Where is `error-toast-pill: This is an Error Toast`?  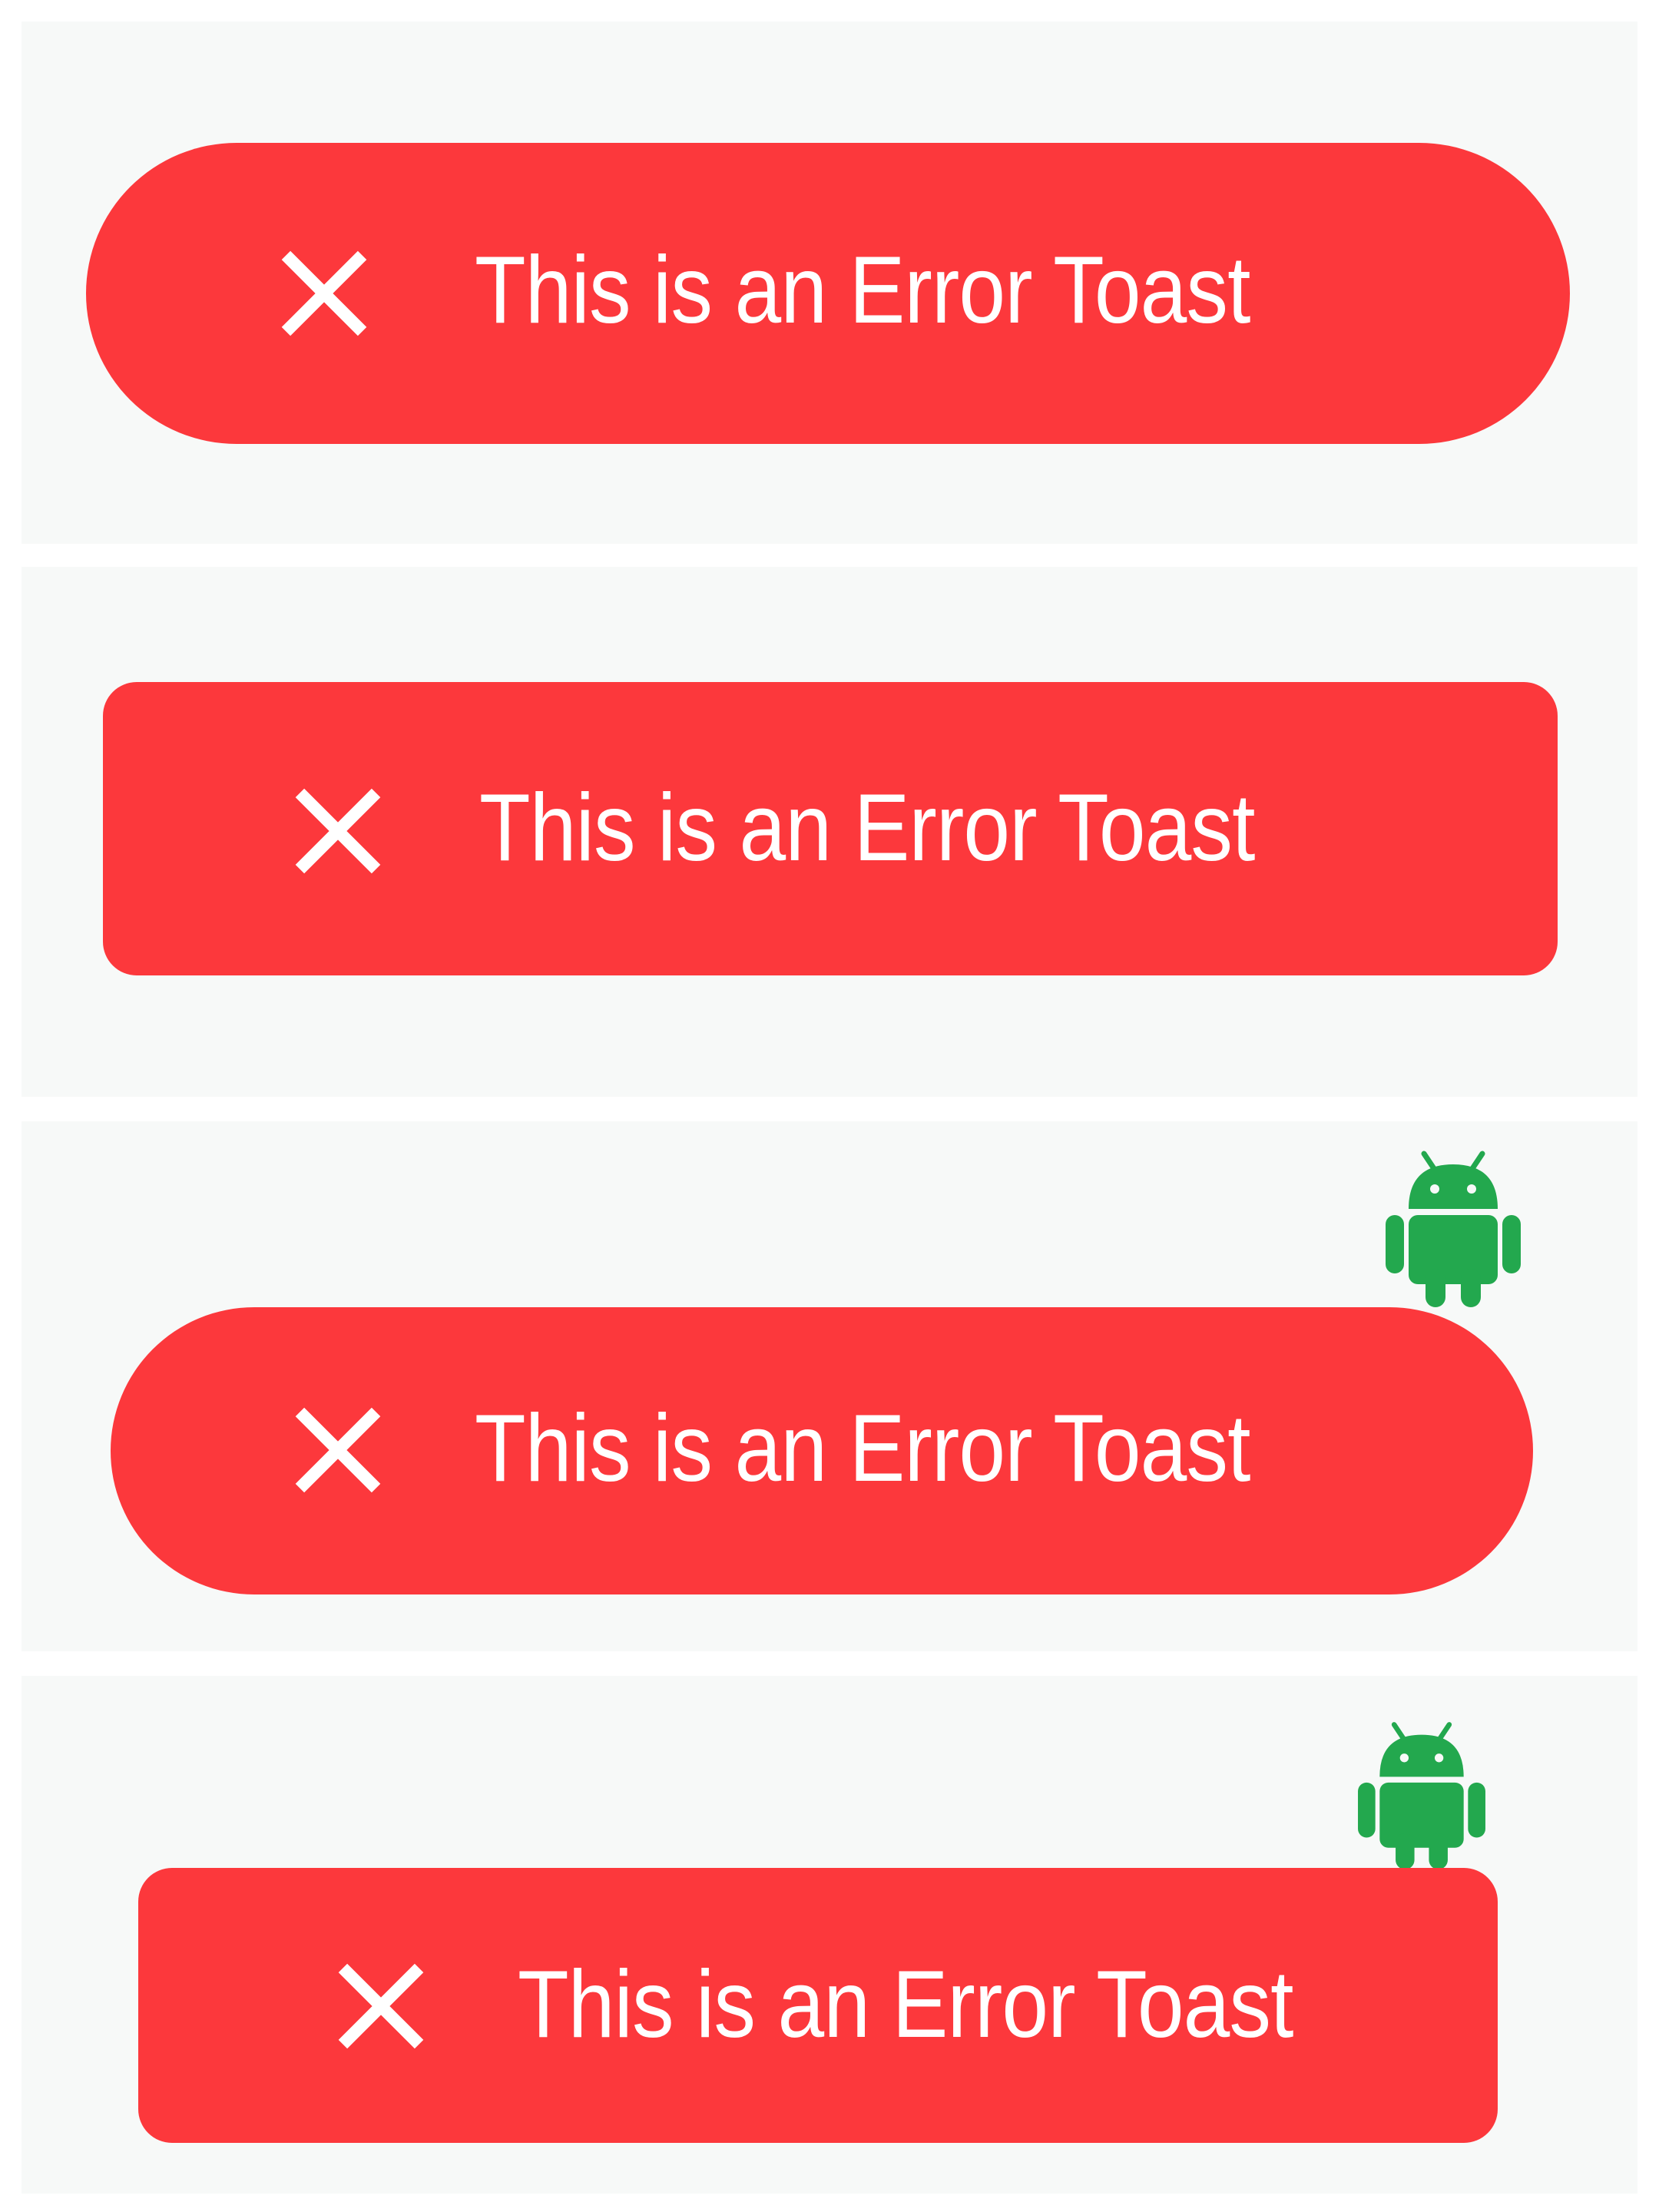
error-toast-pill: This is an Error Toast is located at coordinates (828, 293).